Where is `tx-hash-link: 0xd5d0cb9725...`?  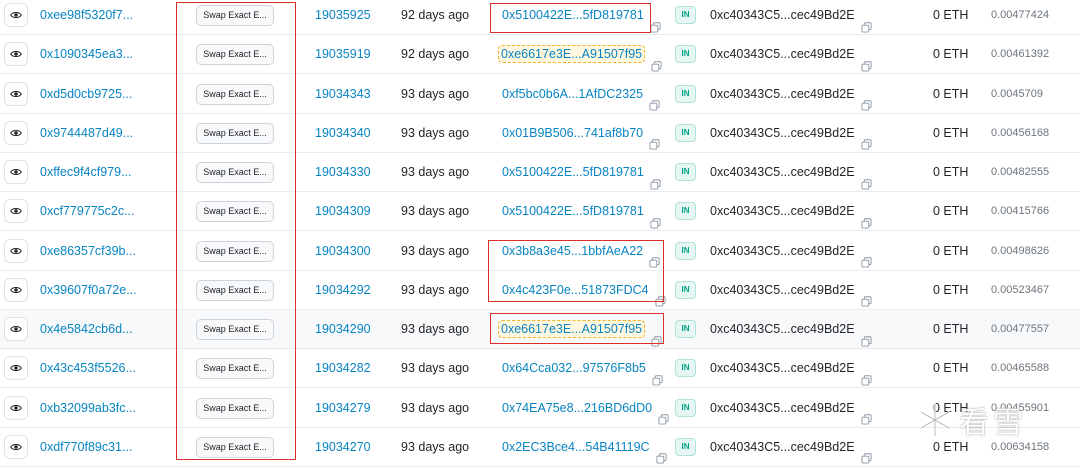
tx-hash-link: 0xd5d0cb9725... is located at coordinates (86, 94).